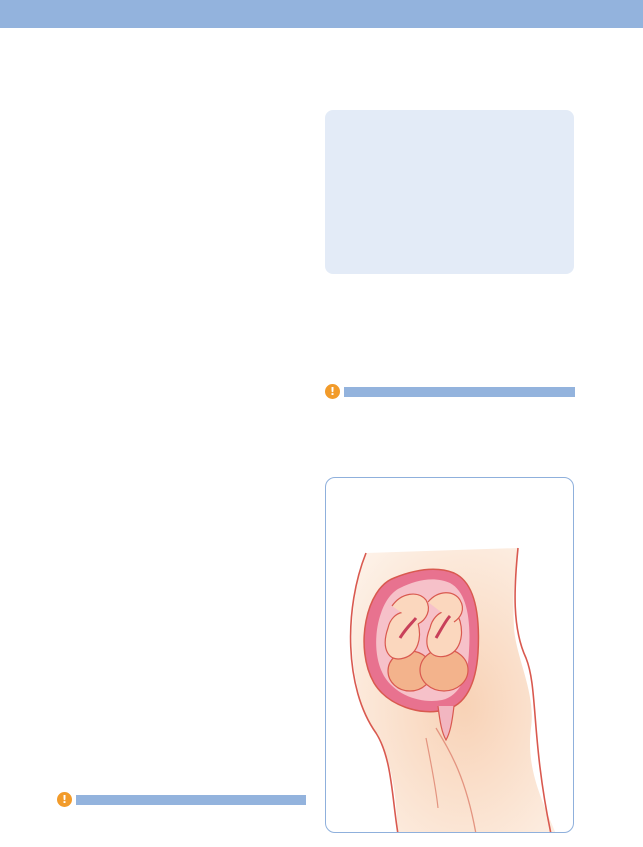 This screenshot has width=643, height=847. What do you see at coordinates (449, 192) in the screenshot?
I see `info-box` at bounding box center [449, 192].